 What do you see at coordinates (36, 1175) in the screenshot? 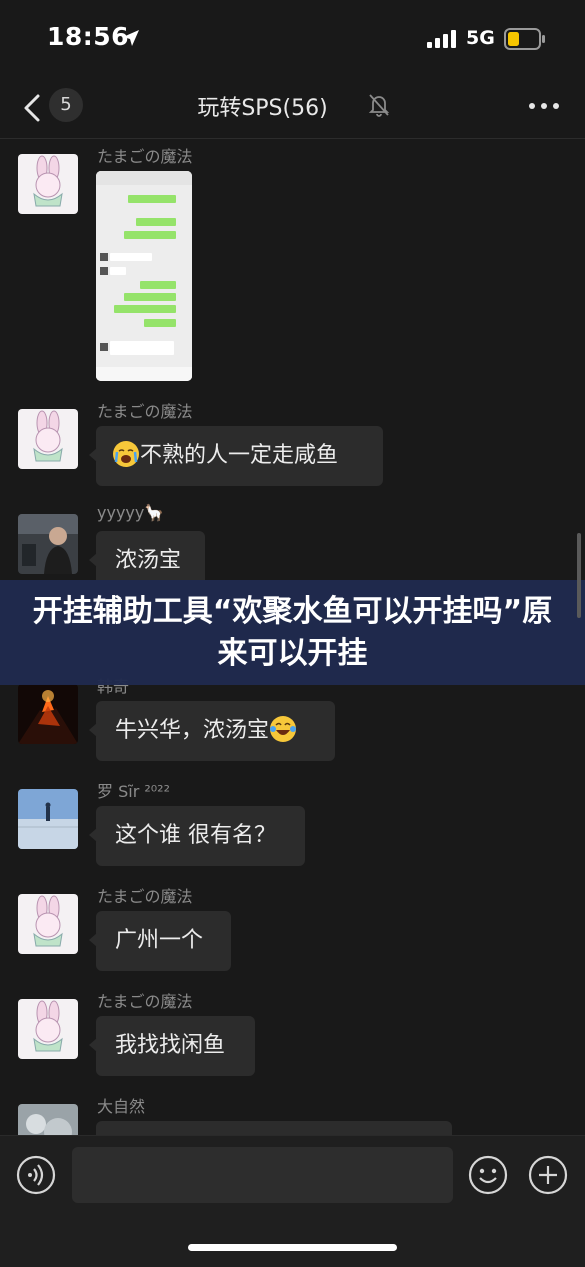
I see `voice-icon` at bounding box center [36, 1175].